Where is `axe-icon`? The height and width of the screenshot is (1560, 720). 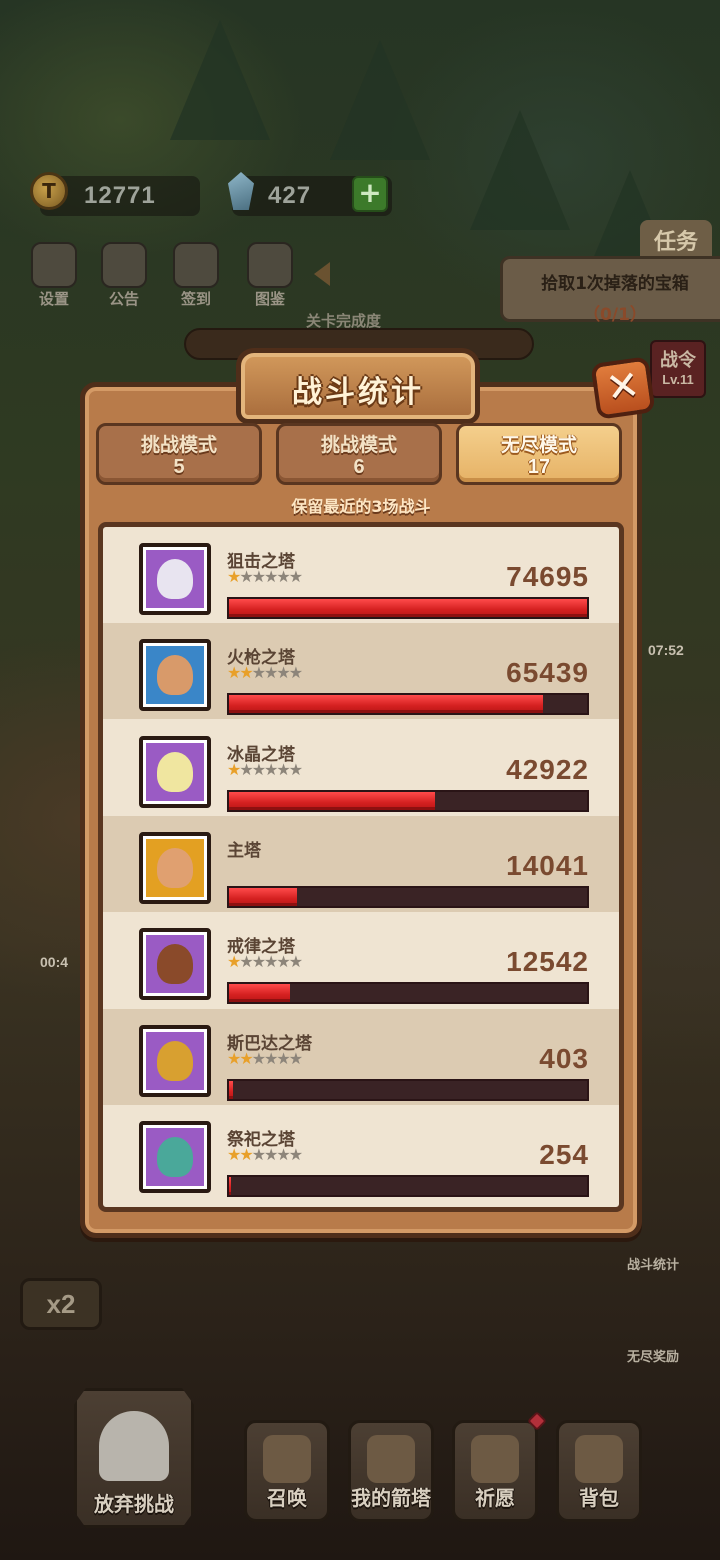
axe-icon is located at coordinates (134, 1446).